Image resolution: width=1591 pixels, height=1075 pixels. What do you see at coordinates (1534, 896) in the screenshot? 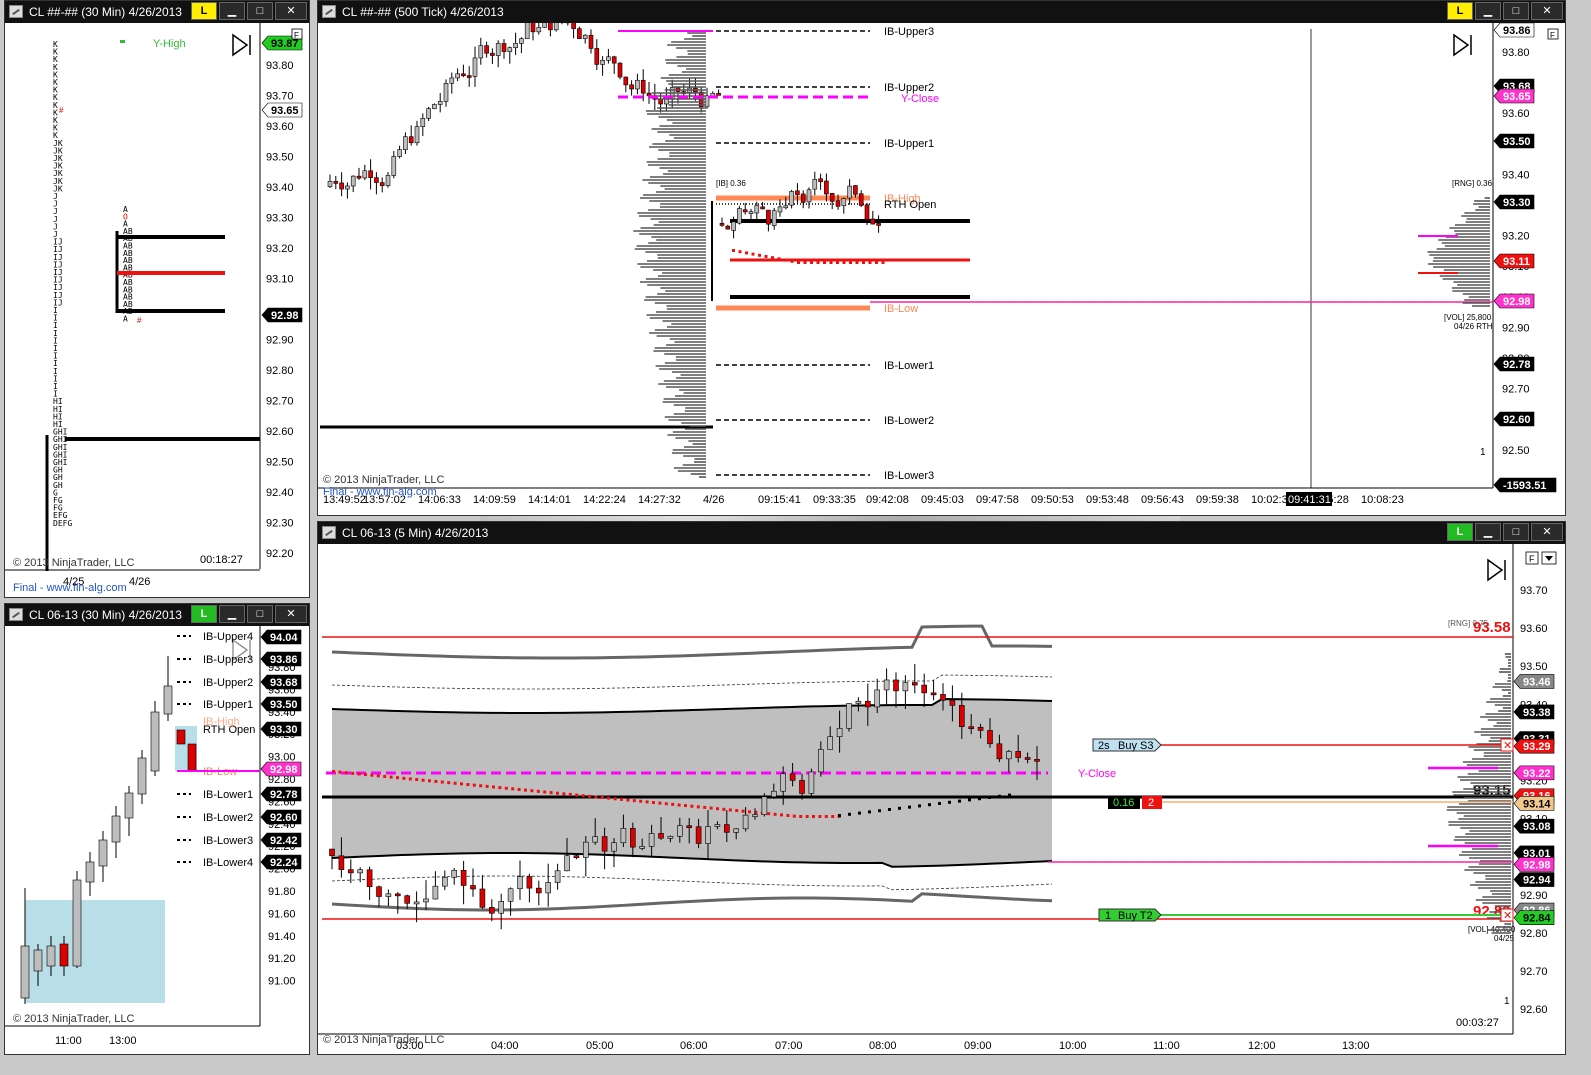
I see `price-axis-label: 92.90` at bounding box center [1534, 896].